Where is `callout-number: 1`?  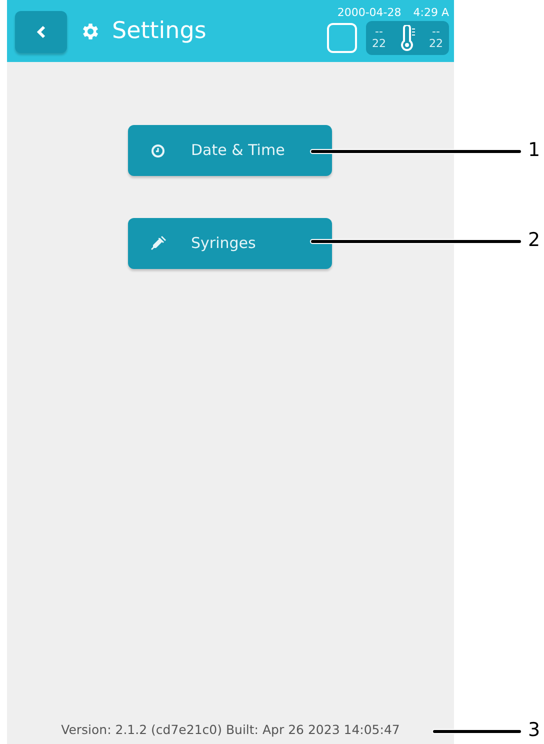 callout-number: 1 is located at coordinates (534, 150).